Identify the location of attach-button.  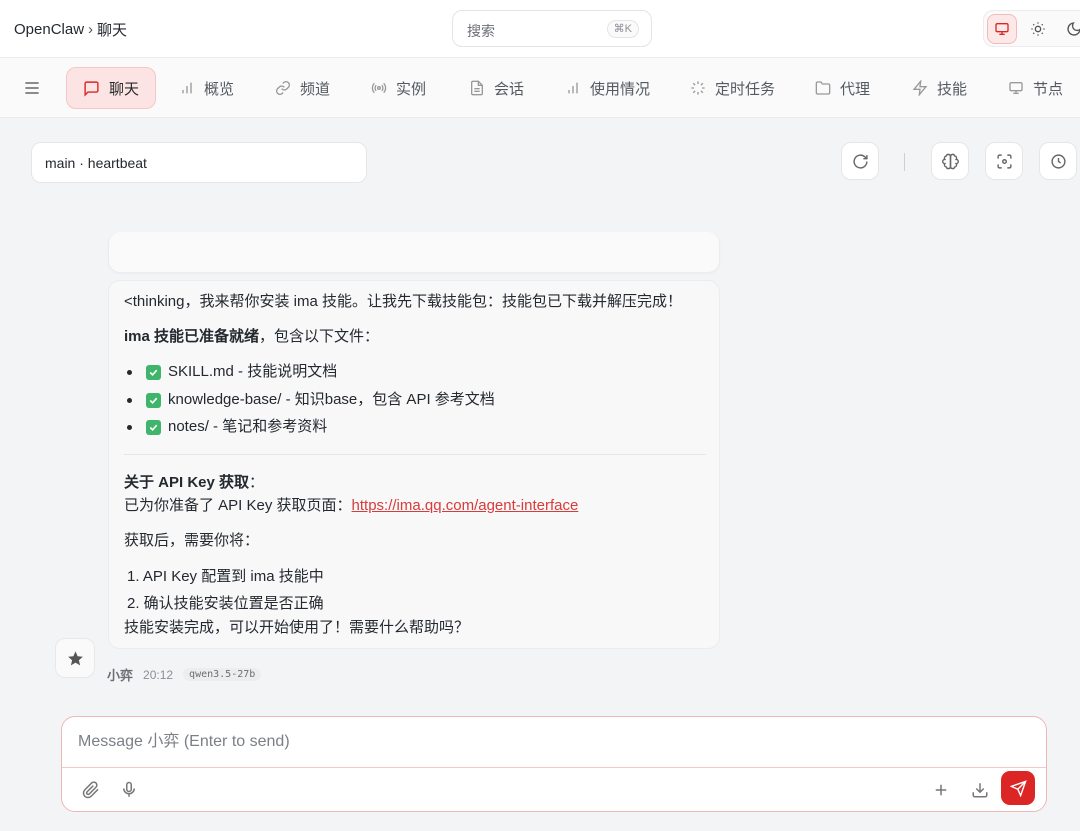
(91, 790).